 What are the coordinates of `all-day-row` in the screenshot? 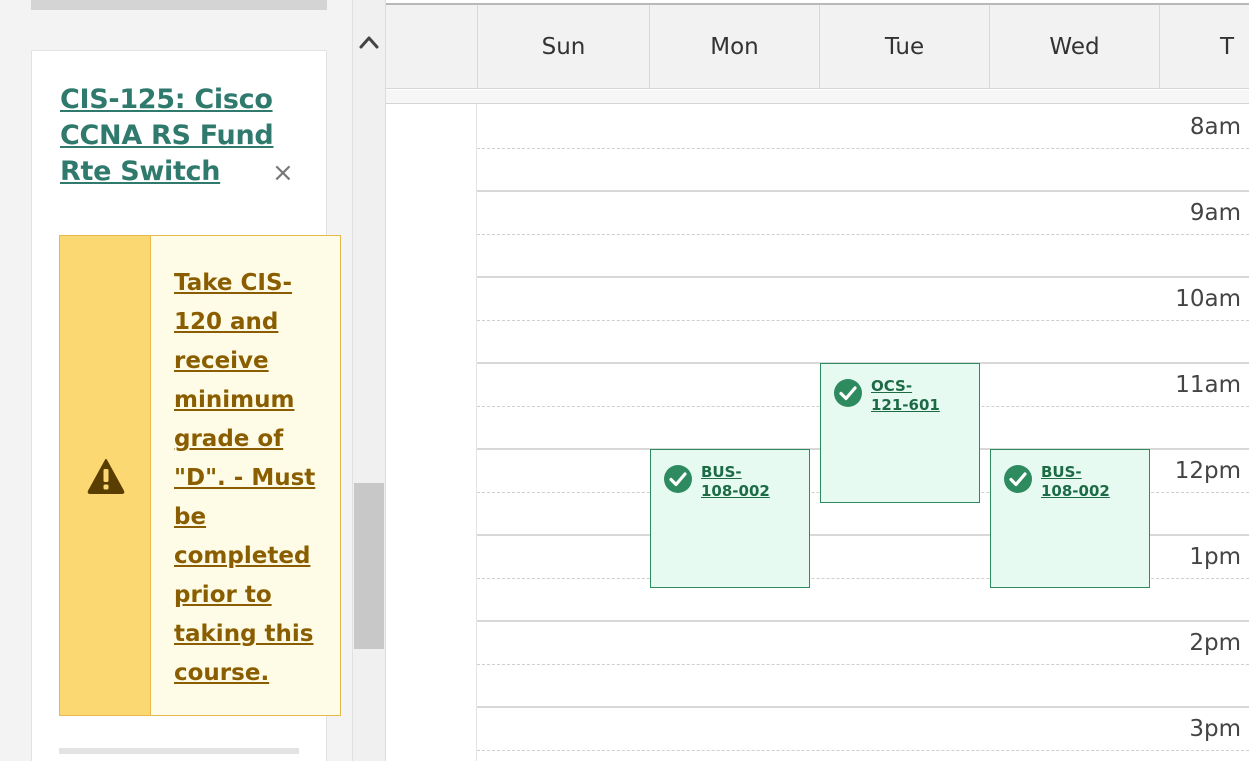 It's located at (817, 97).